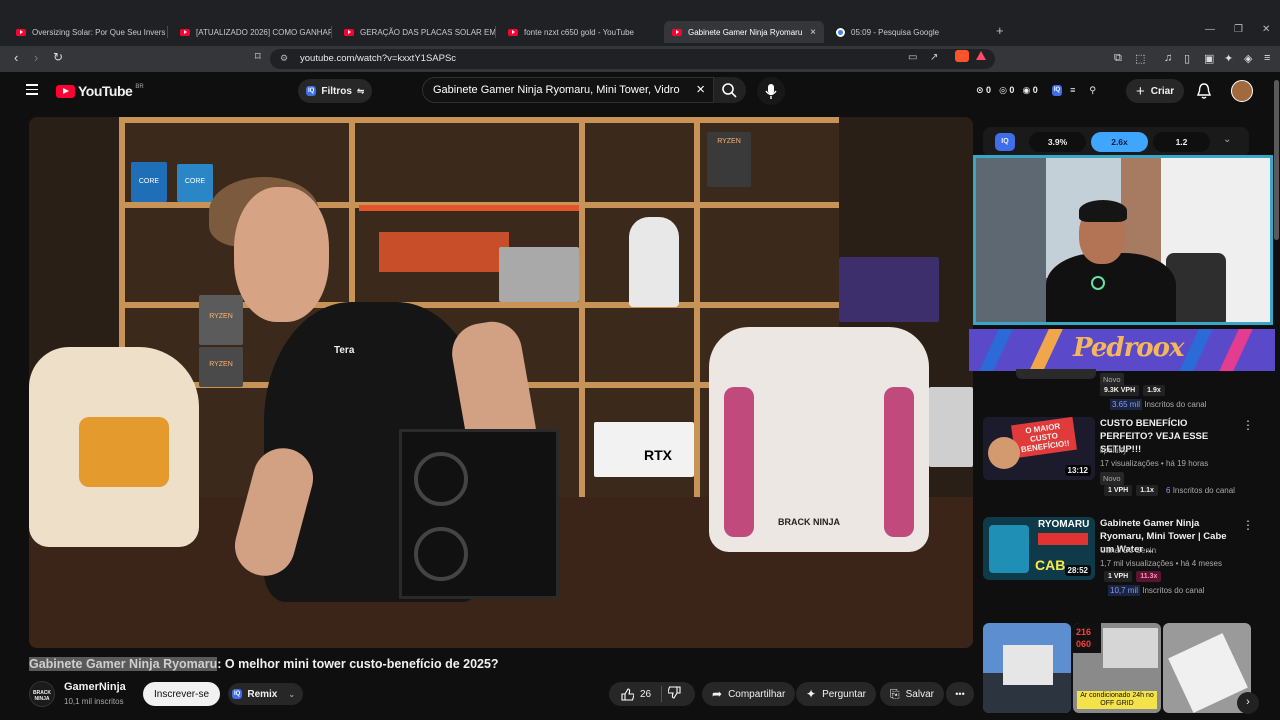 The height and width of the screenshot is (720, 1280). What do you see at coordinates (479, 514) in the screenshot?
I see `pc-case` at bounding box center [479, 514].